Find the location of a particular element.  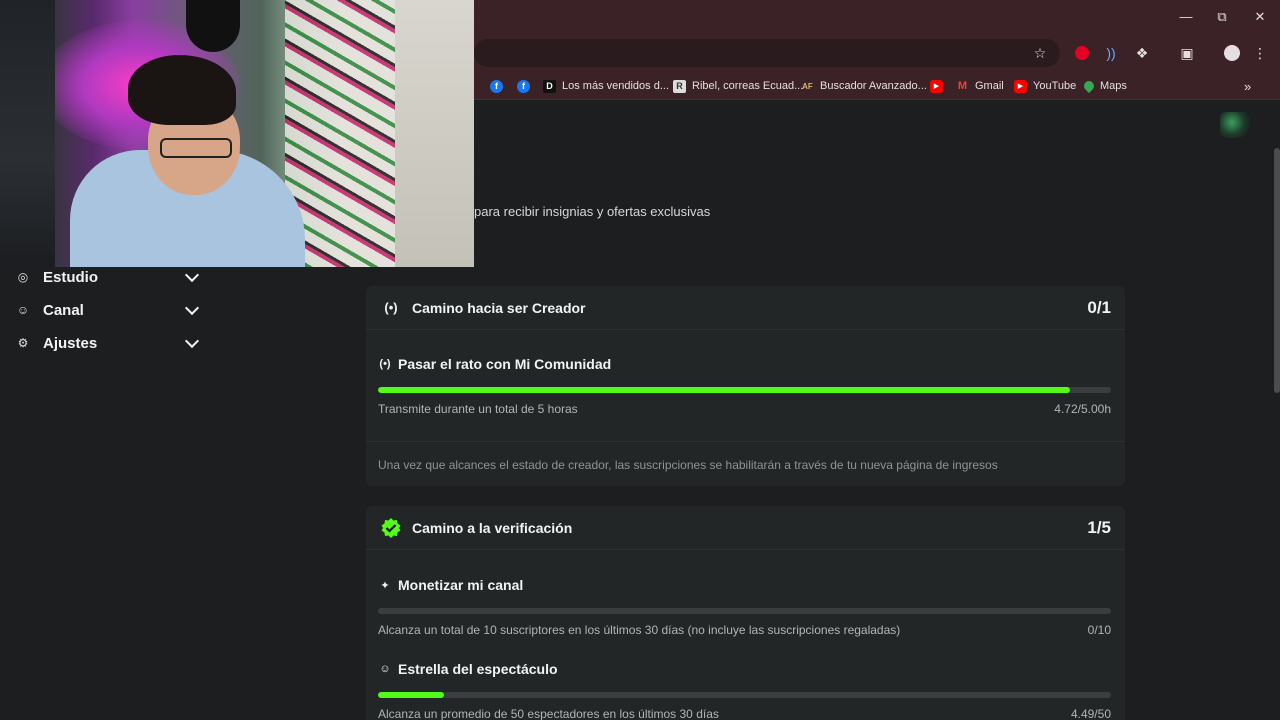

verification-card-header: Camino a la verificación 1/5 is located at coordinates (745, 528).